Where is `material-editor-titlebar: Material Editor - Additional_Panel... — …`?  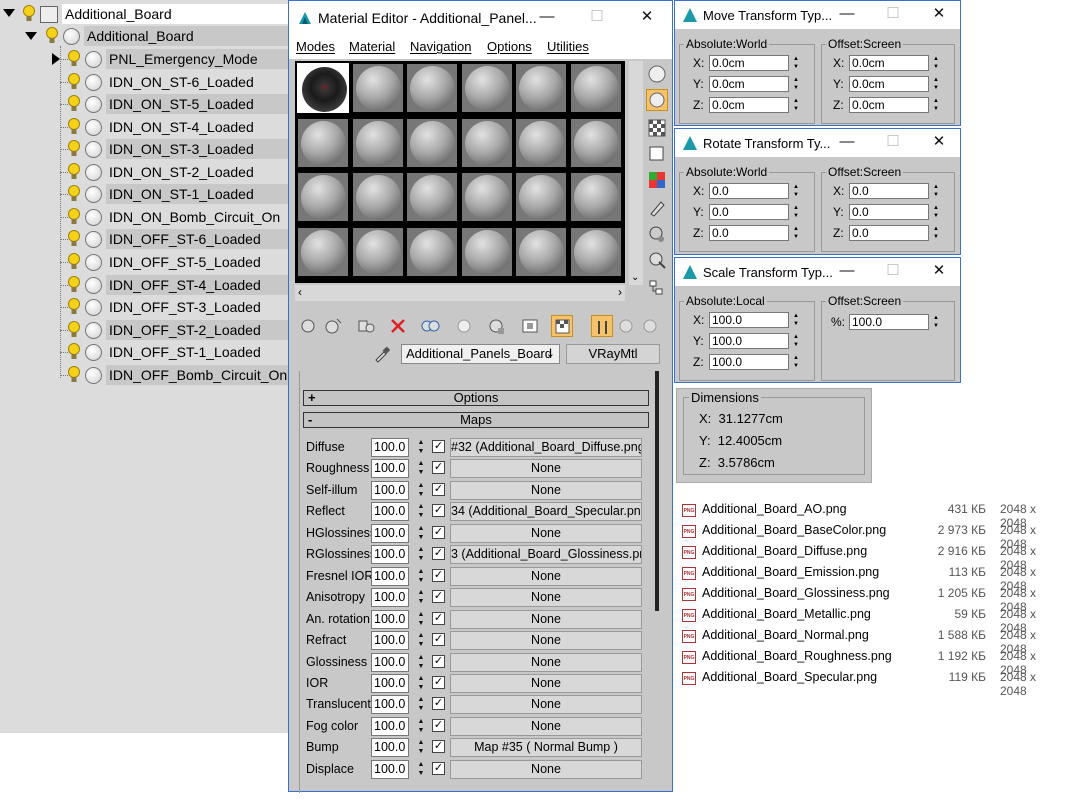 material-editor-titlebar: Material Editor - Additional_Panel... — … is located at coordinates (480, 18).